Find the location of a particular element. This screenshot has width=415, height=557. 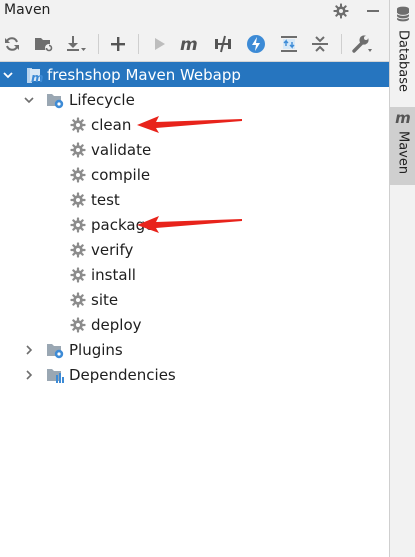

annotation-arrows is located at coordinates (189, 174).